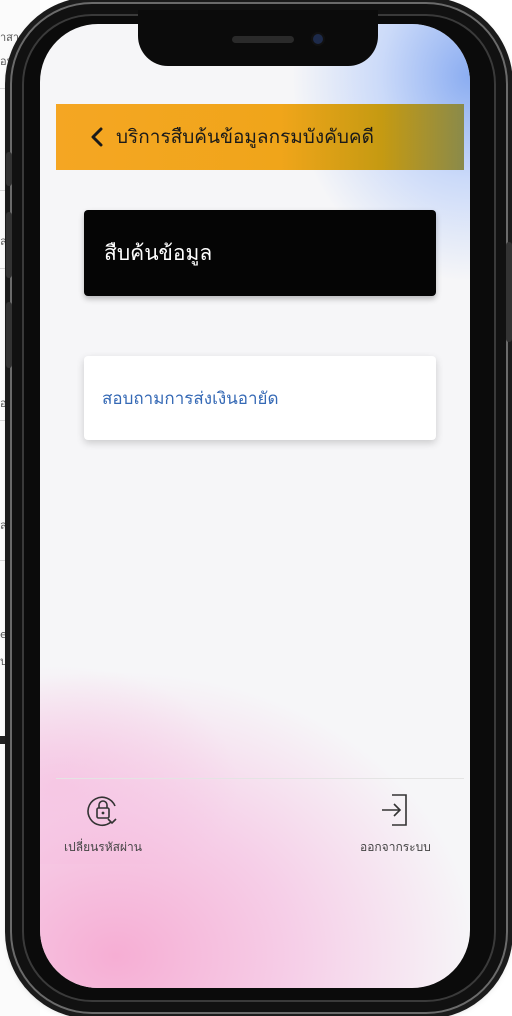 Image resolution: width=512 pixels, height=1016 pixels. I want to click on logout-icon, so click(395, 812).